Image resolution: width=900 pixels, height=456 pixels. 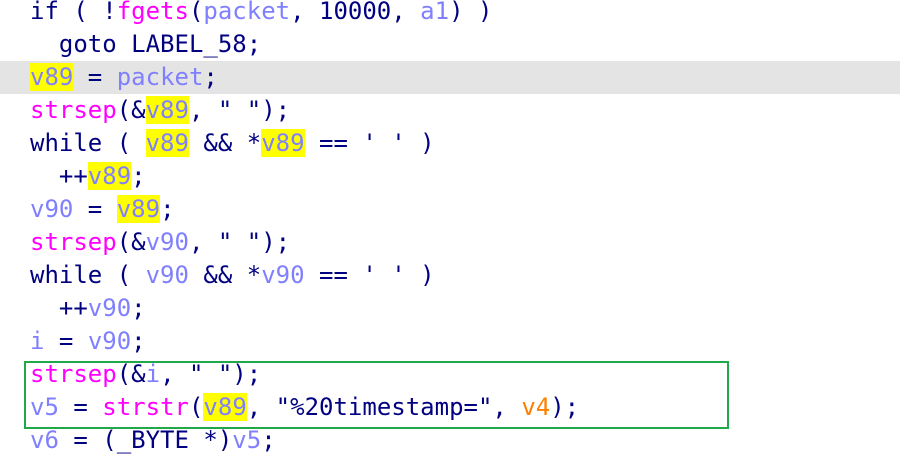 What do you see at coordinates (450, 77) in the screenshot?
I see `code-line-current: v89 = packet;` at bounding box center [450, 77].